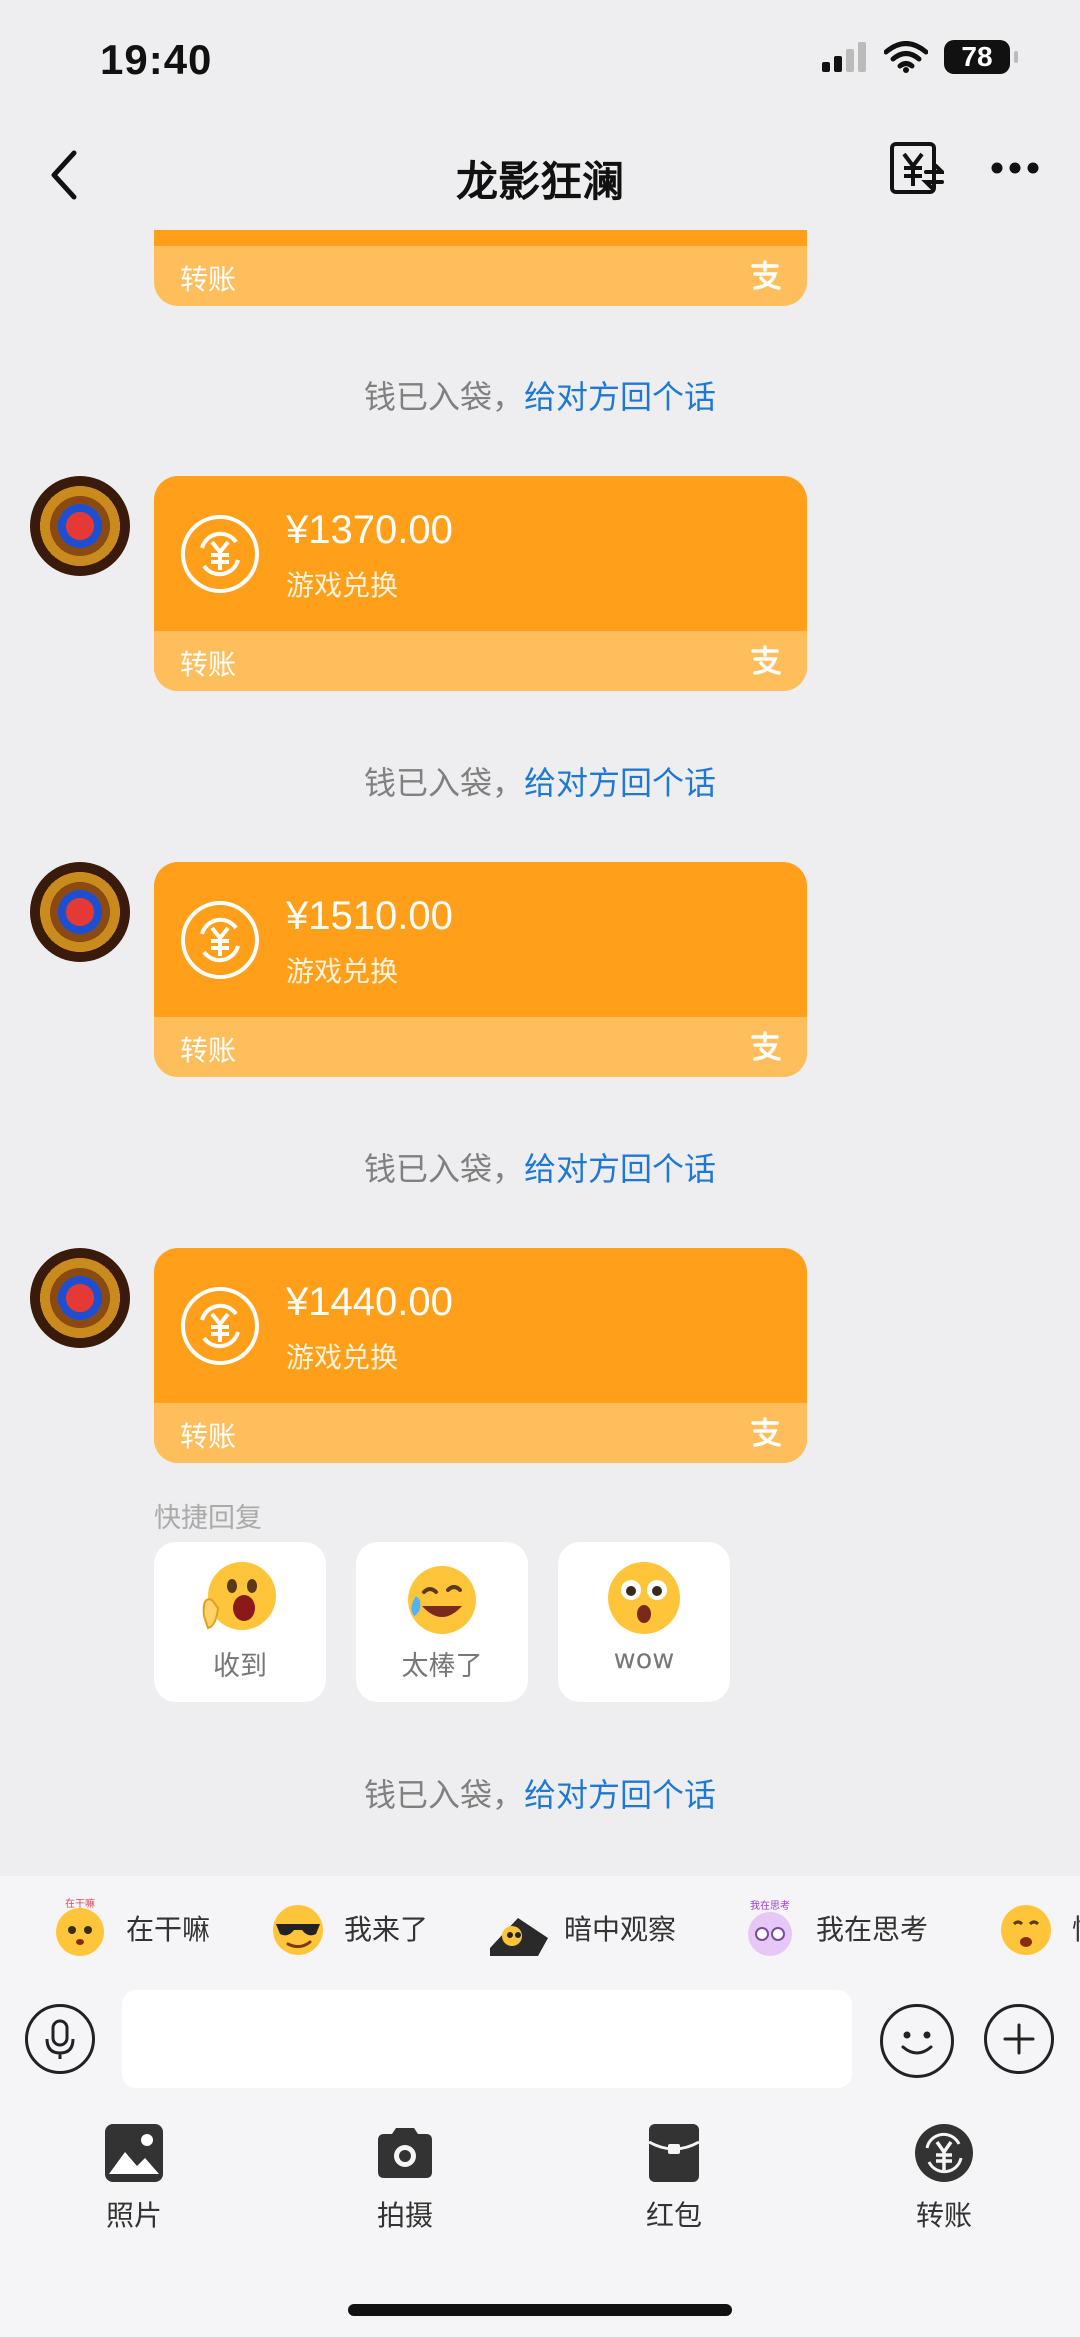 The height and width of the screenshot is (2337, 1080). I want to click on tool-label: 照片, so click(133, 2215).